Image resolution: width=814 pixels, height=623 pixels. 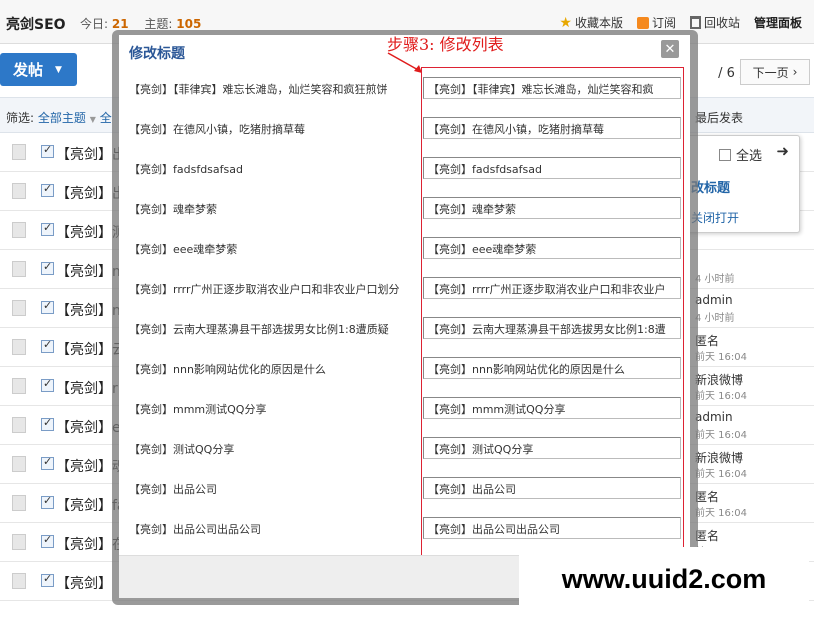 What do you see at coordinates (695, 22) in the screenshot?
I see `trash-icon` at bounding box center [695, 22].